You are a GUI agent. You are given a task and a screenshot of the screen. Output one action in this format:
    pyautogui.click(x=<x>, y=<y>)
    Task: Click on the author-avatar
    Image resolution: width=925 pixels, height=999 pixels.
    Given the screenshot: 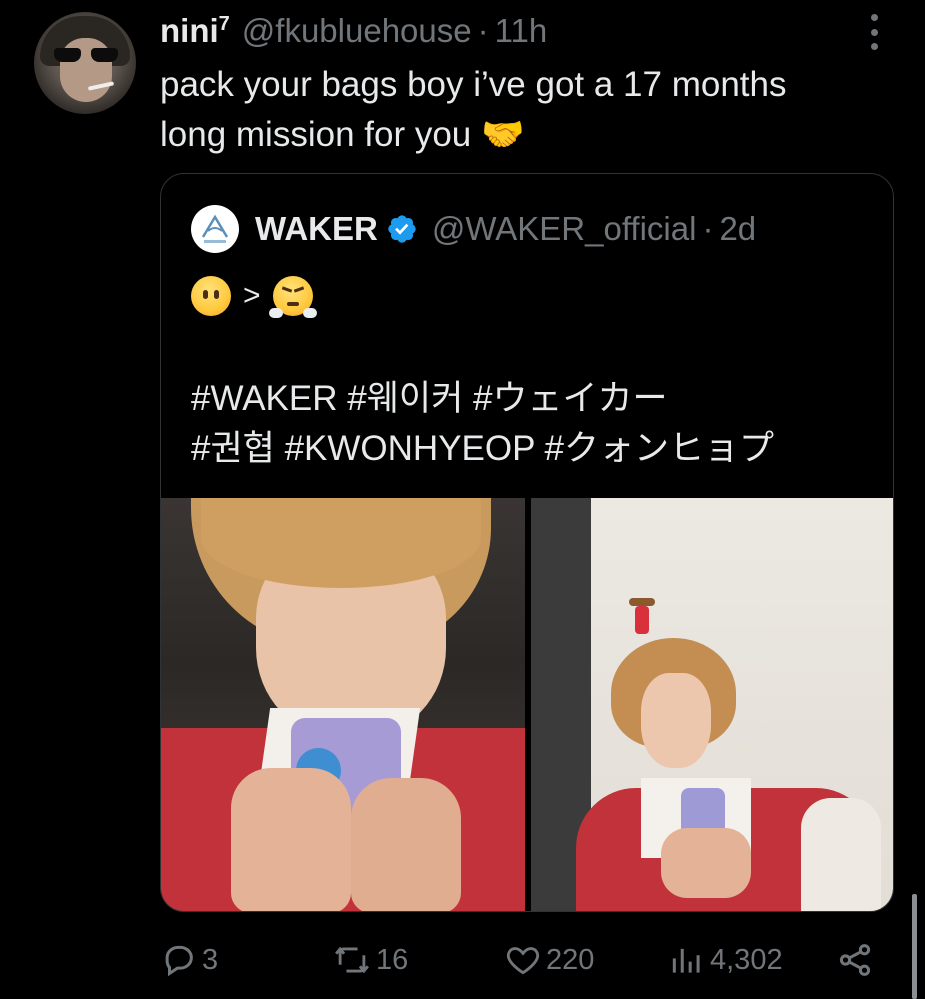 What is the action you would take?
    pyautogui.click(x=85, y=63)
    